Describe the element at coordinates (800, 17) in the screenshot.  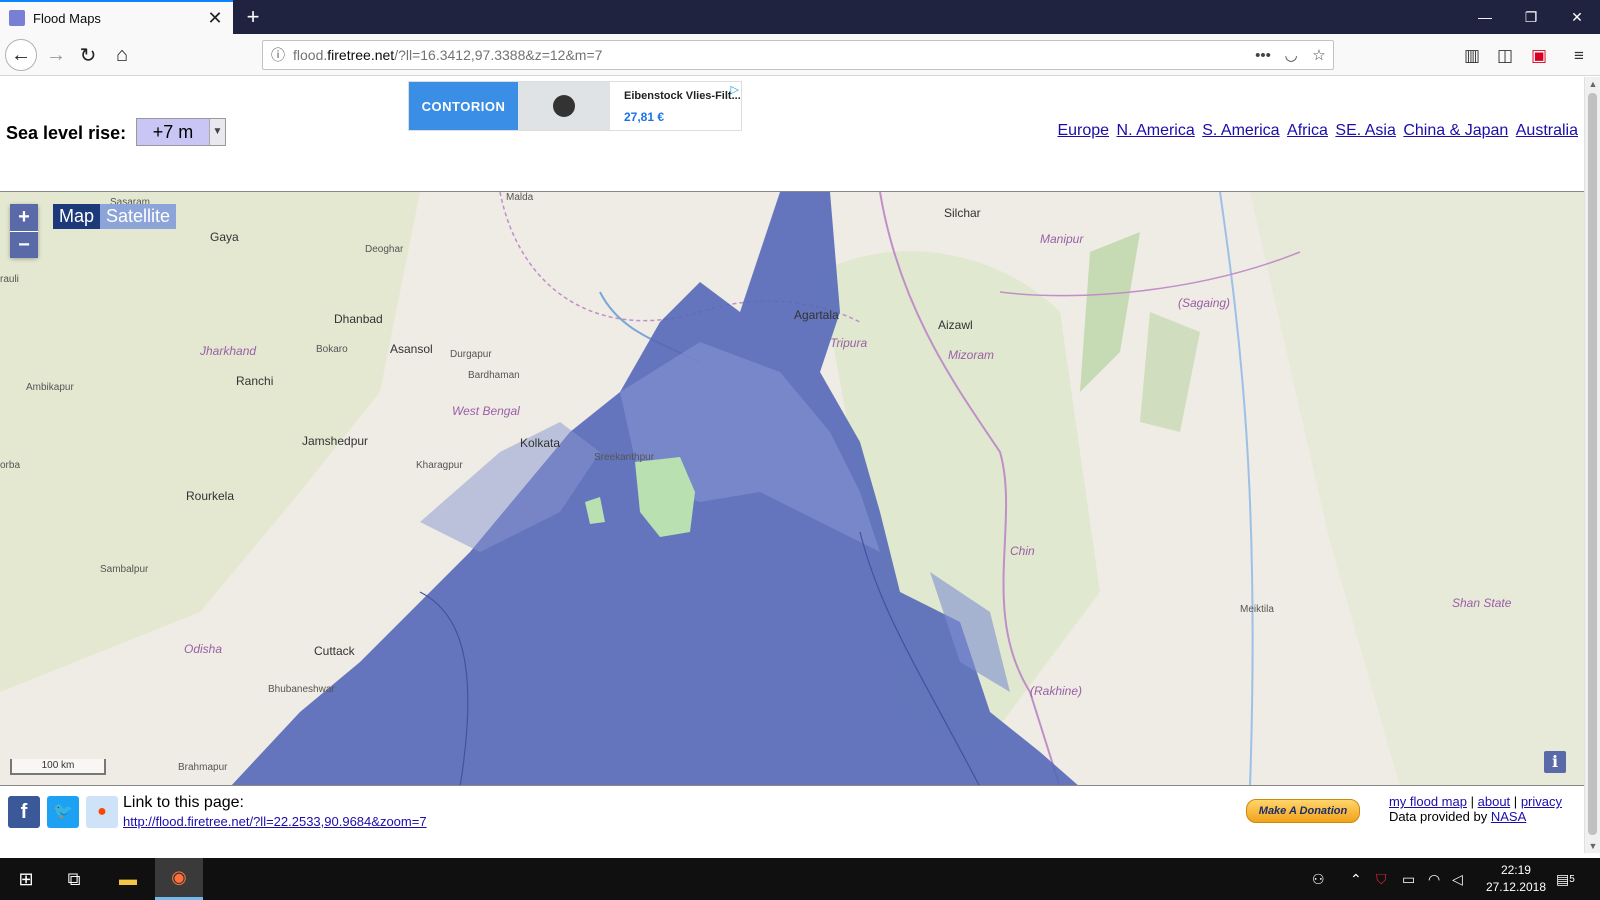
I see `browser-tab-bar: Flood Maps ✕ + — ❐ ✕` at that location.